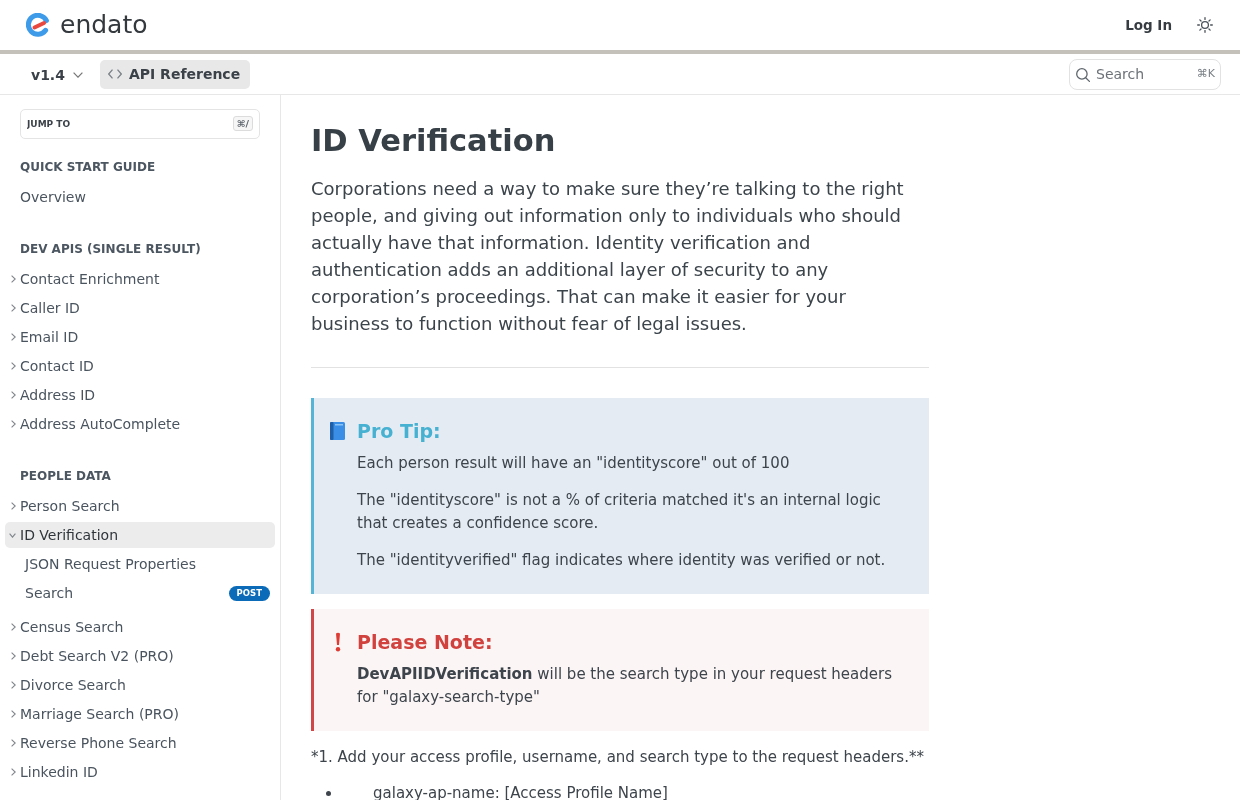 The height and width of the screenshot is (800, 1240). What do you see at coordinates (38, 25) in the screenshot?
I see `logo-icon` at bounding box center [38, 25].